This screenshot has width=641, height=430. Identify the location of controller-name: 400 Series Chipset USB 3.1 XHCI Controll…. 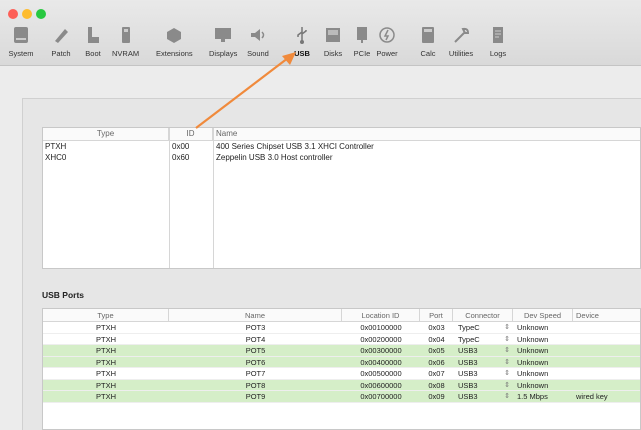
(295, 146).